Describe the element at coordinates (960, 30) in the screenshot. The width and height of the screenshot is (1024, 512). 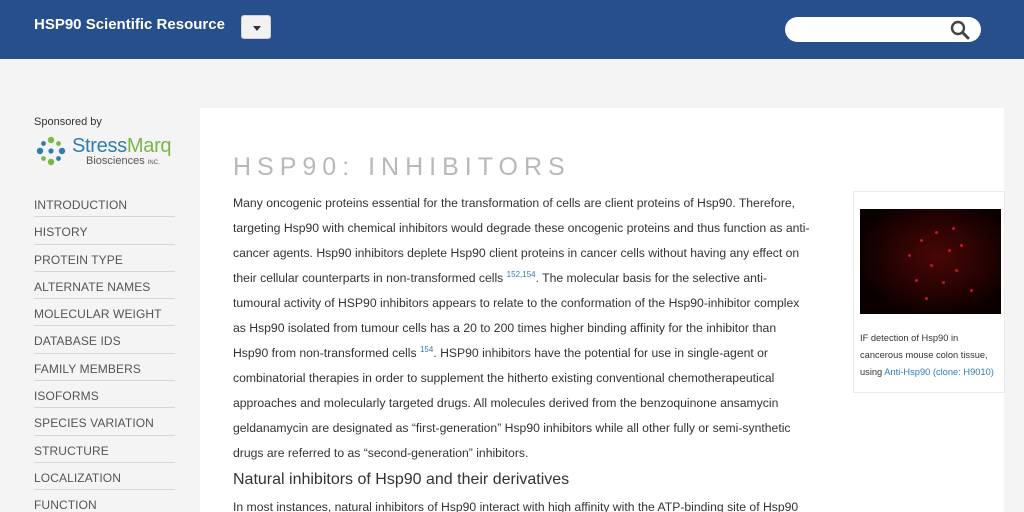
I see `search-icon` at that location.